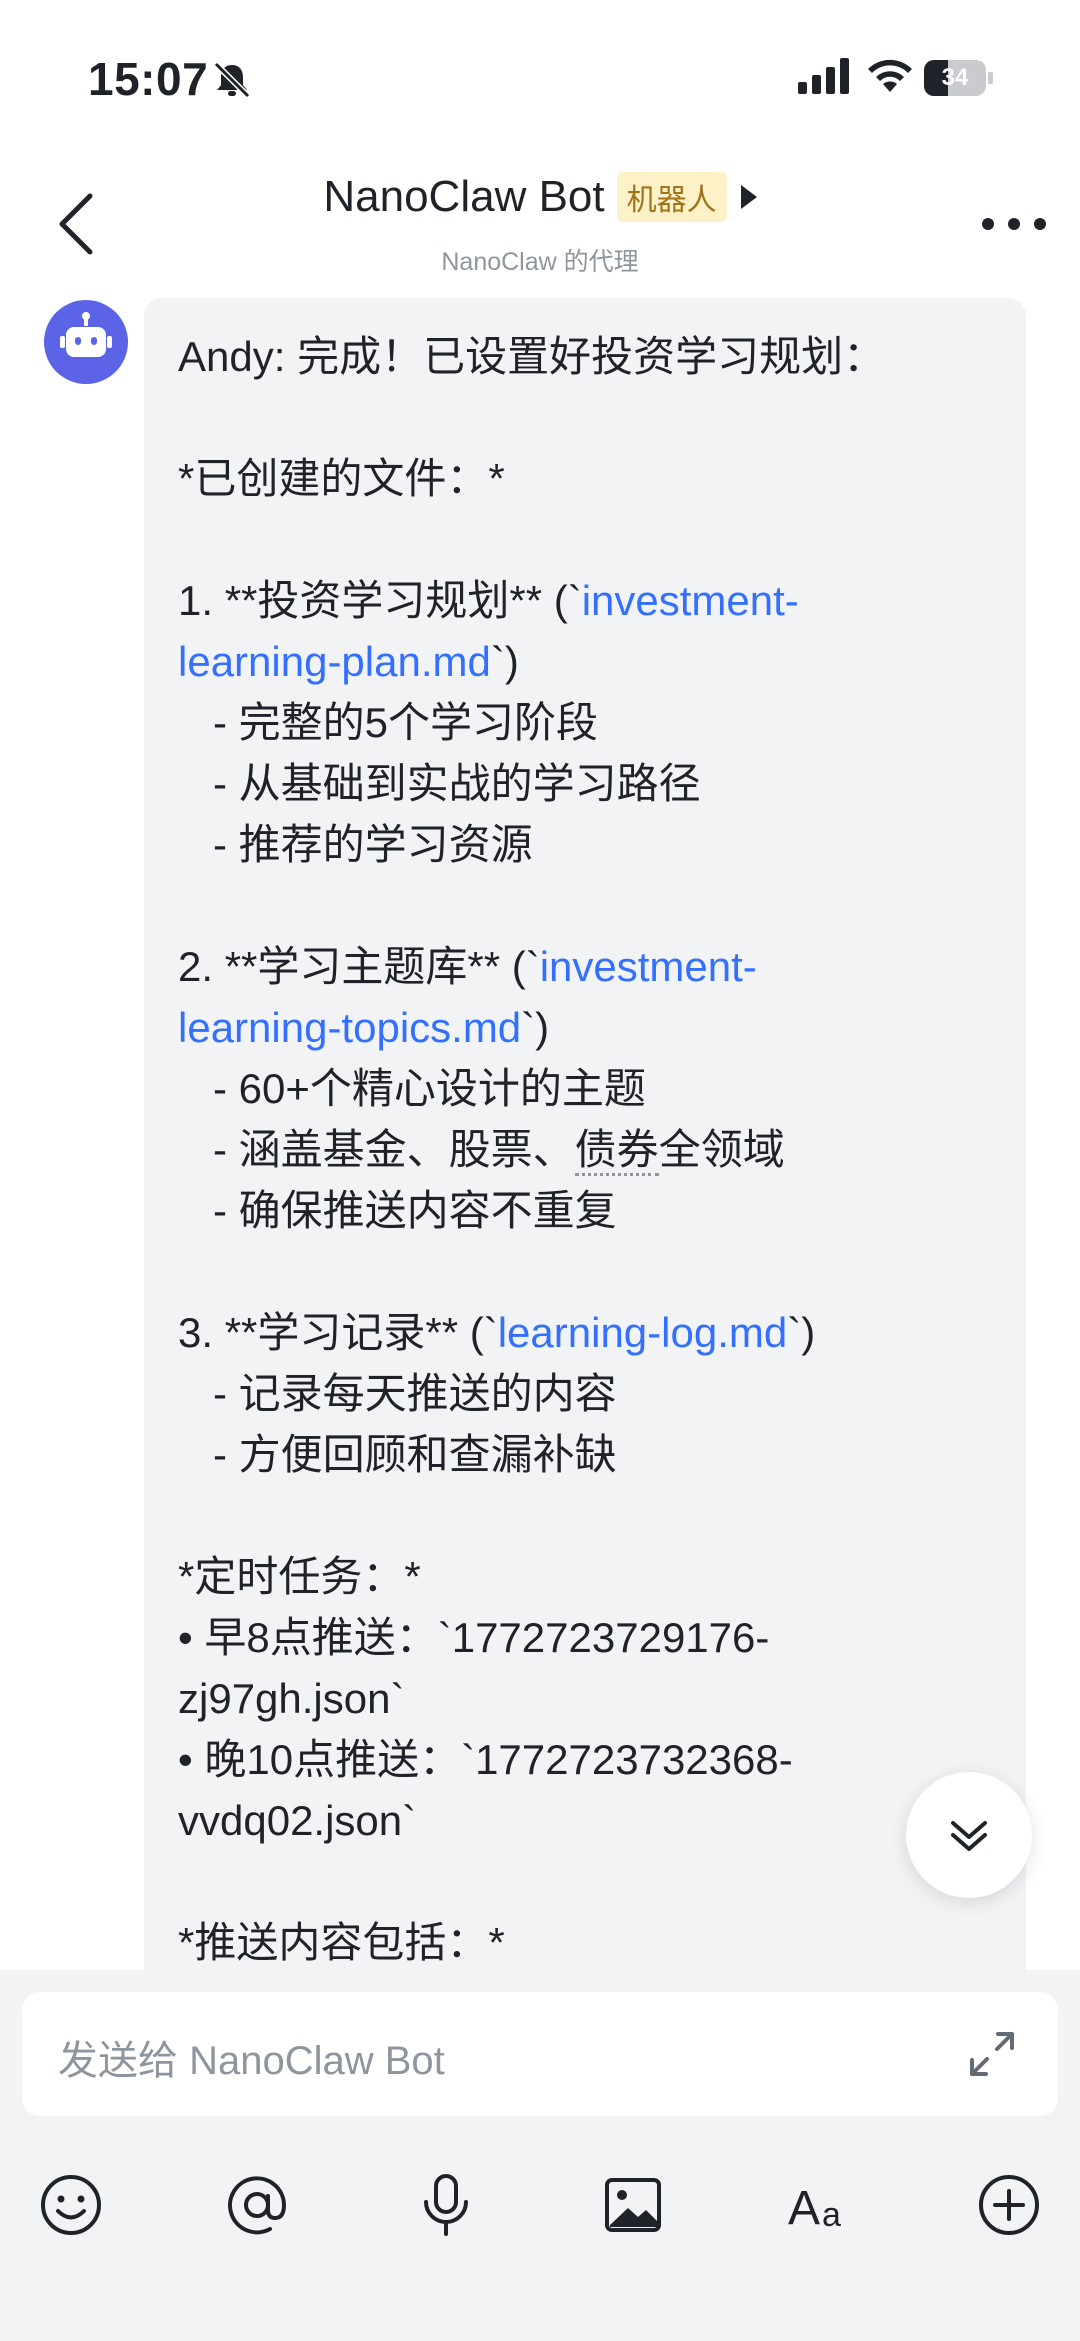  I want to click on msg-line: zj97gh.json`, so click(291, 1698).